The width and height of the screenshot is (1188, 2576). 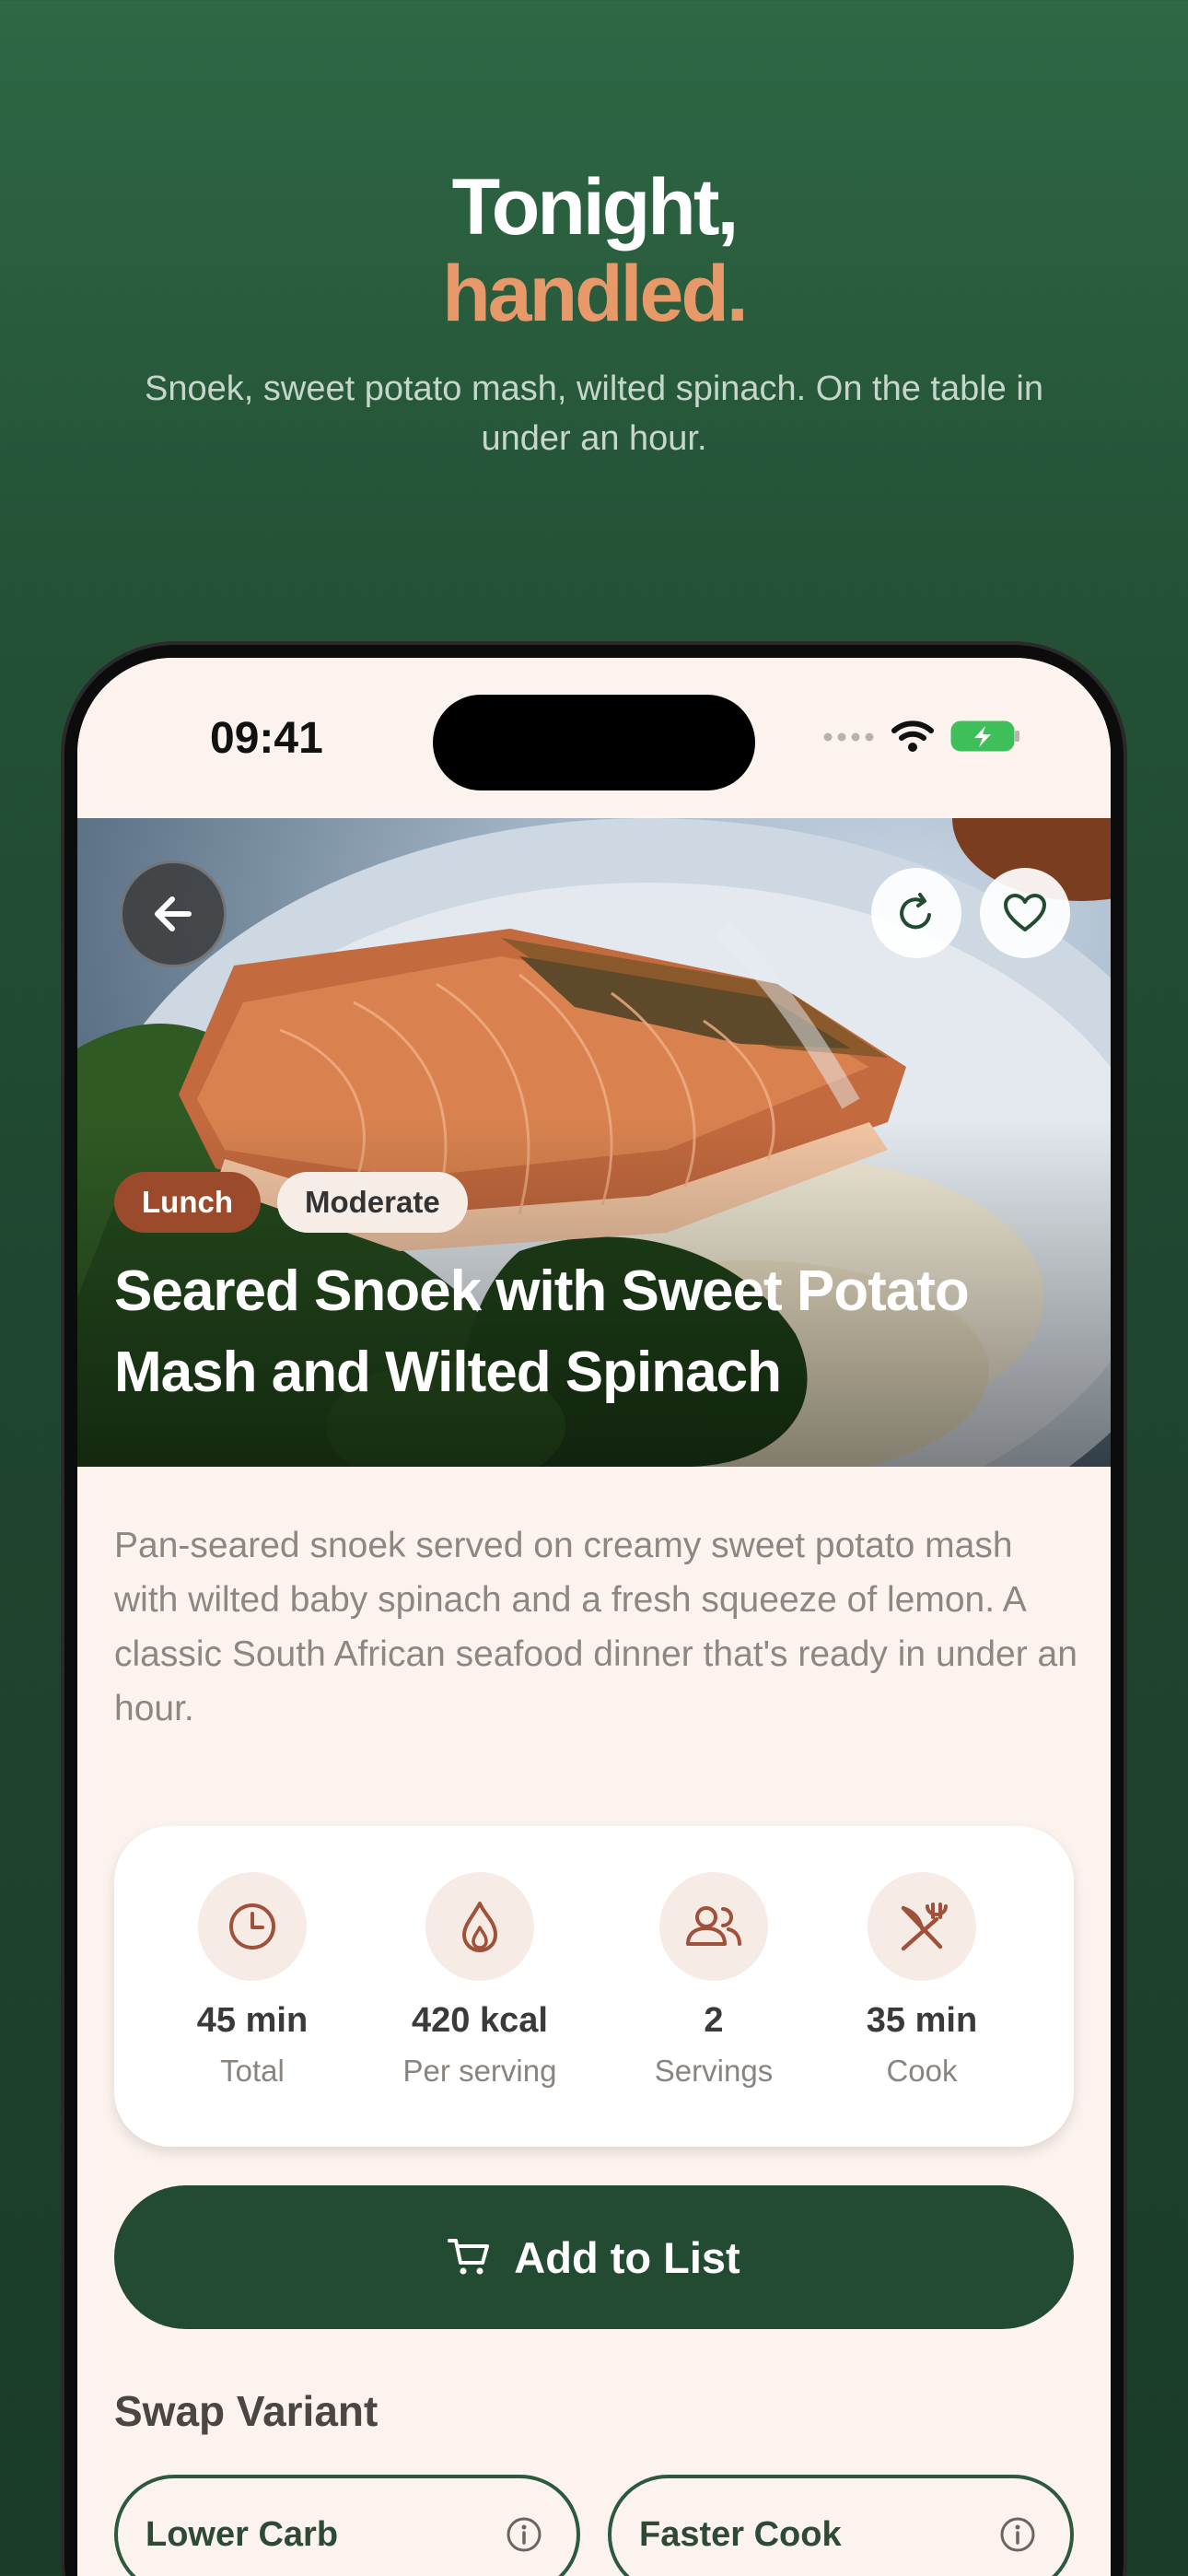 I want to click on stat-label: Total, so click(x=253, y=2071).